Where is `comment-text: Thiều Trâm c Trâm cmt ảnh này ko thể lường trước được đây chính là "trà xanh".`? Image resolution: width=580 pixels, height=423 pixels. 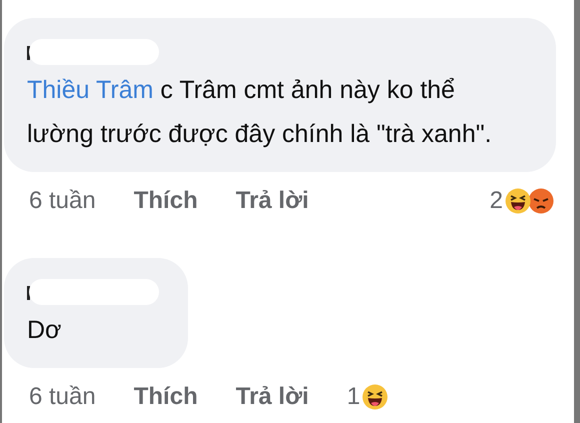 comment-text: Thiều Trâm c Trâm cmt ảnh này ko thể lường trước được đây chính là "trà xanh". is located at coordinates (260, 112).